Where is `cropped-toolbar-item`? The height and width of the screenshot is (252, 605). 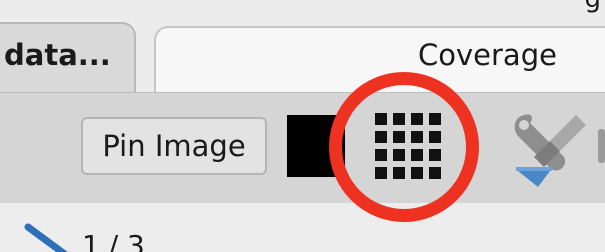
cropped-toolbar-item is located at coordinates (601, 146).